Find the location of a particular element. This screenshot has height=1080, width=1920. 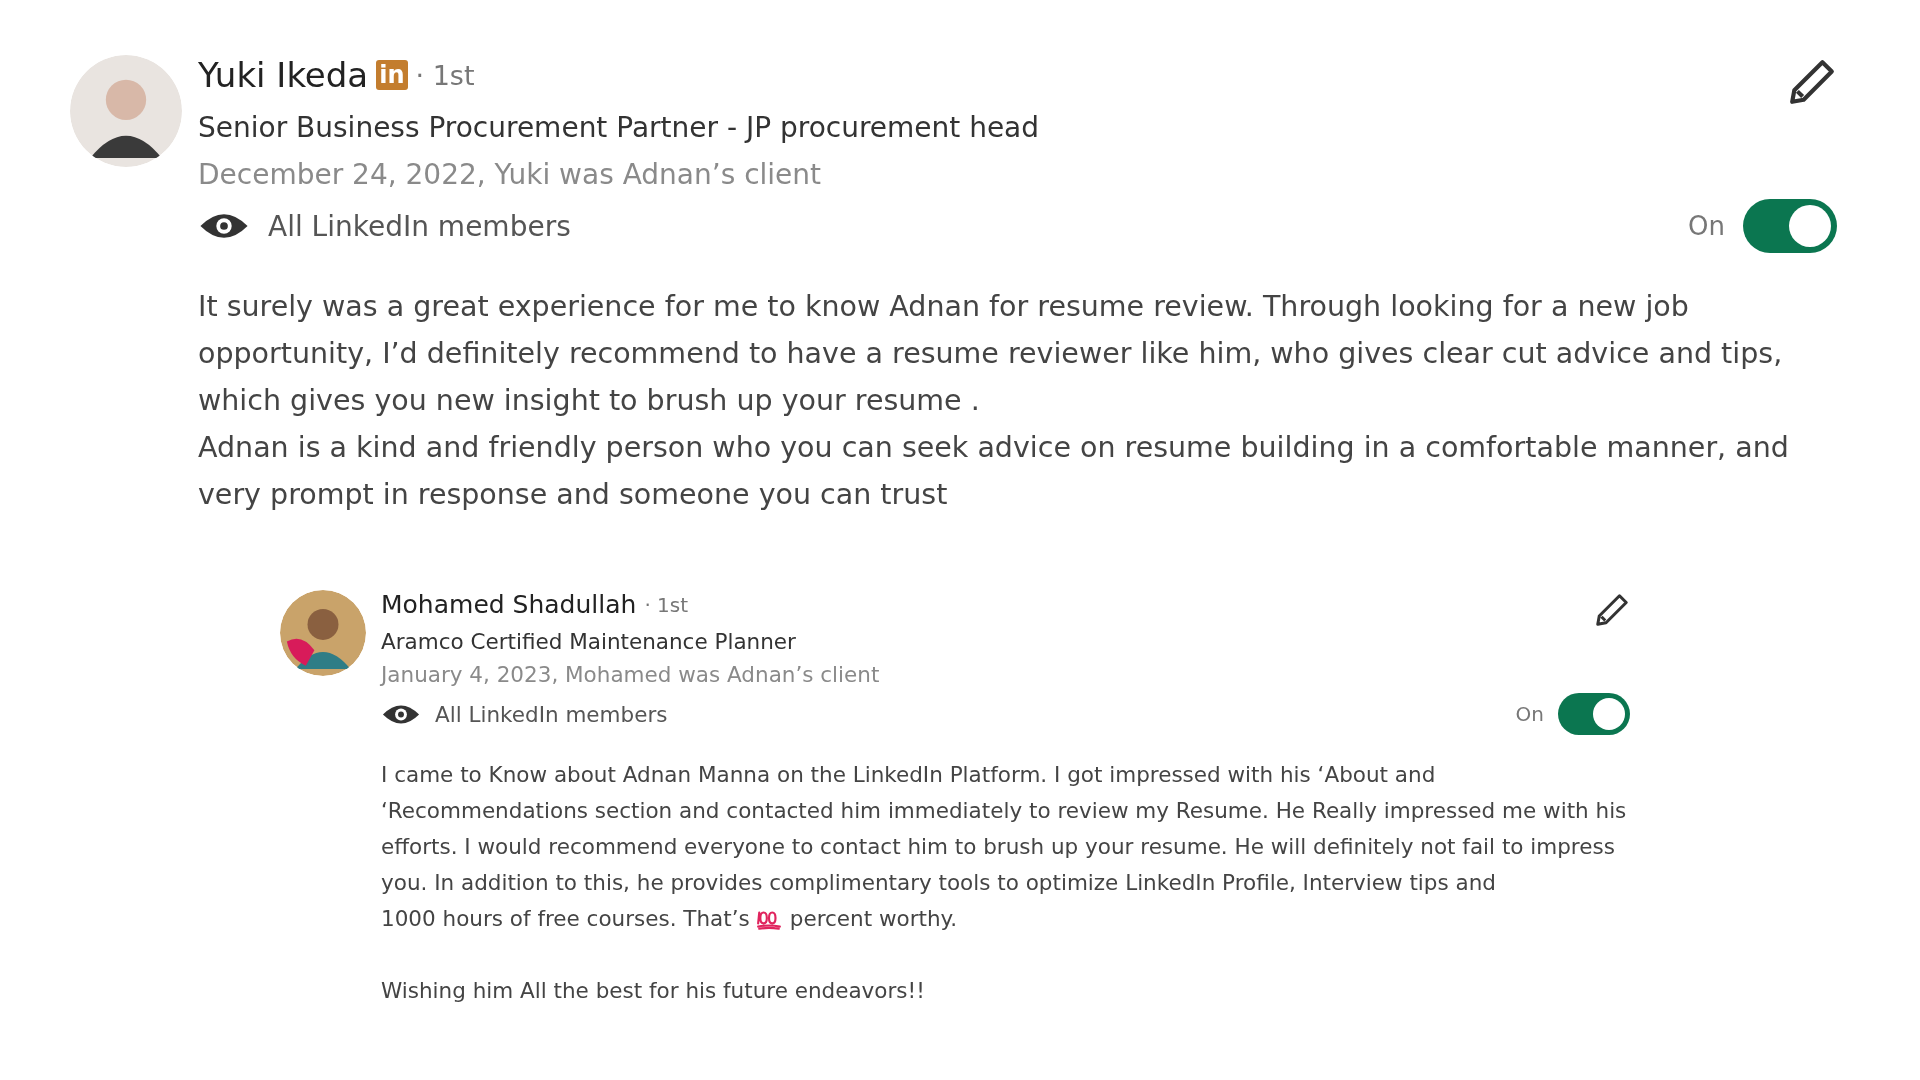

recommendation-text: Adnan is a kind and friendly person who you can seek advice on resume building in a comfortable manner, and very prompt in response and someone you can trust is located at coordinates (994, 471).